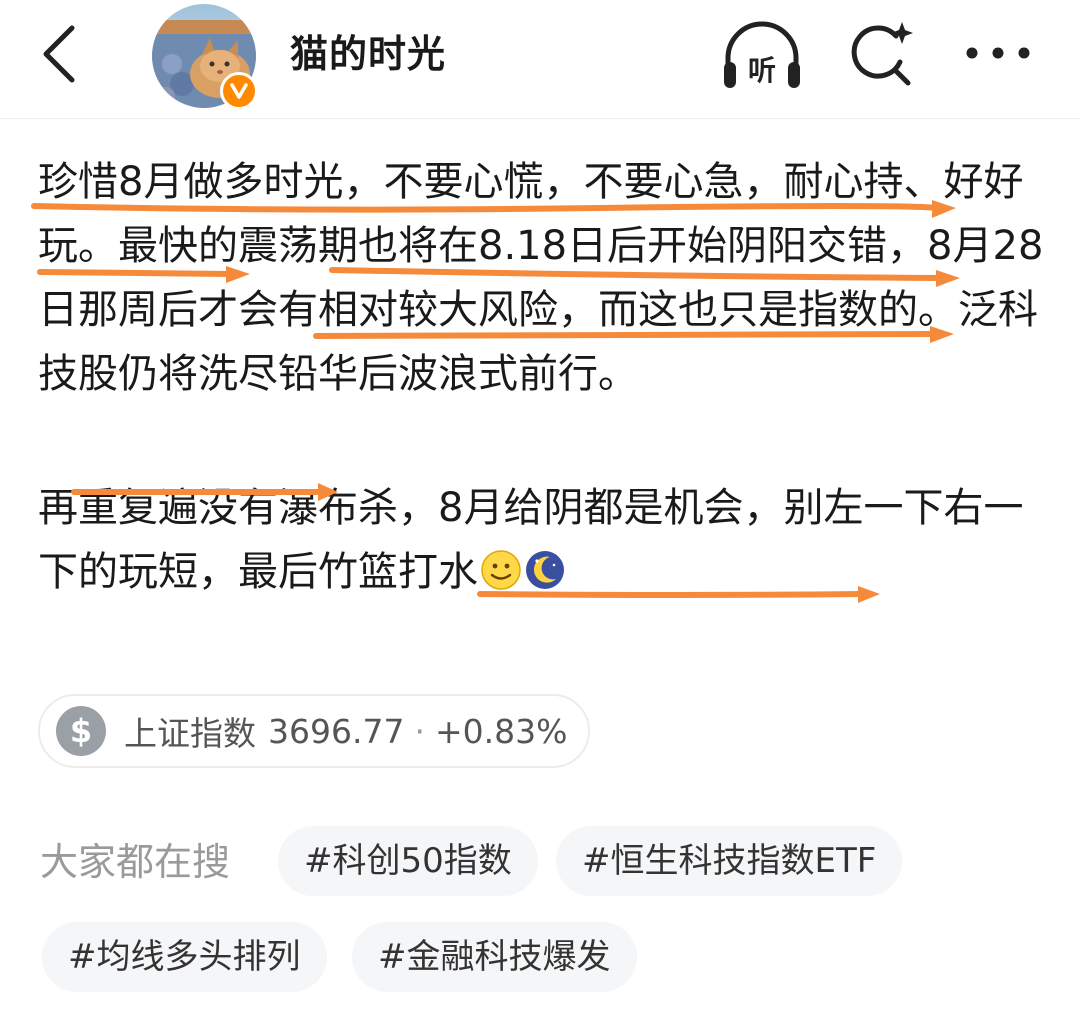 This screenshot has height=1018, width=1080. I want to click on back-button, so click(62, 54).